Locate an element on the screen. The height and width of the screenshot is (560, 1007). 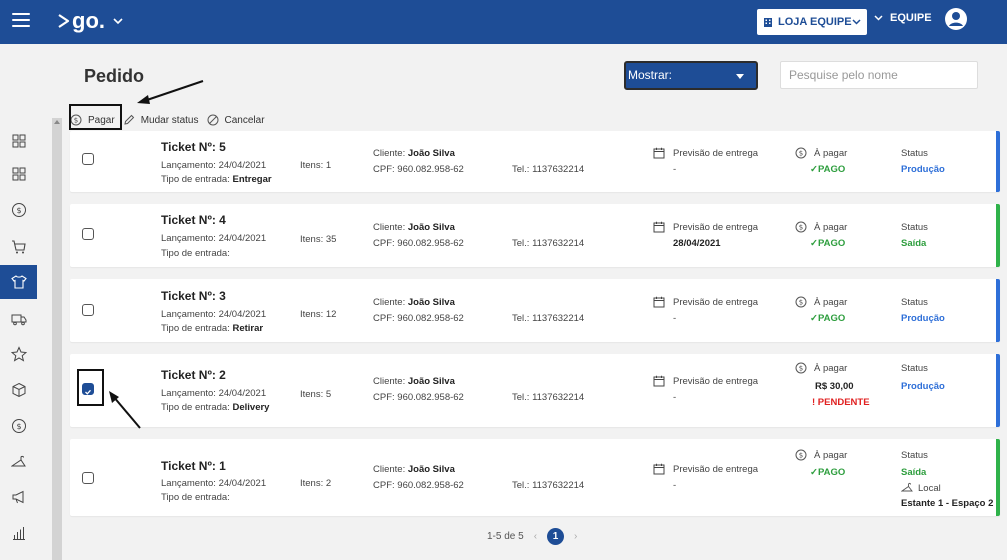
show-filter-select: Mostrar: is located at coordinates (691, 75).